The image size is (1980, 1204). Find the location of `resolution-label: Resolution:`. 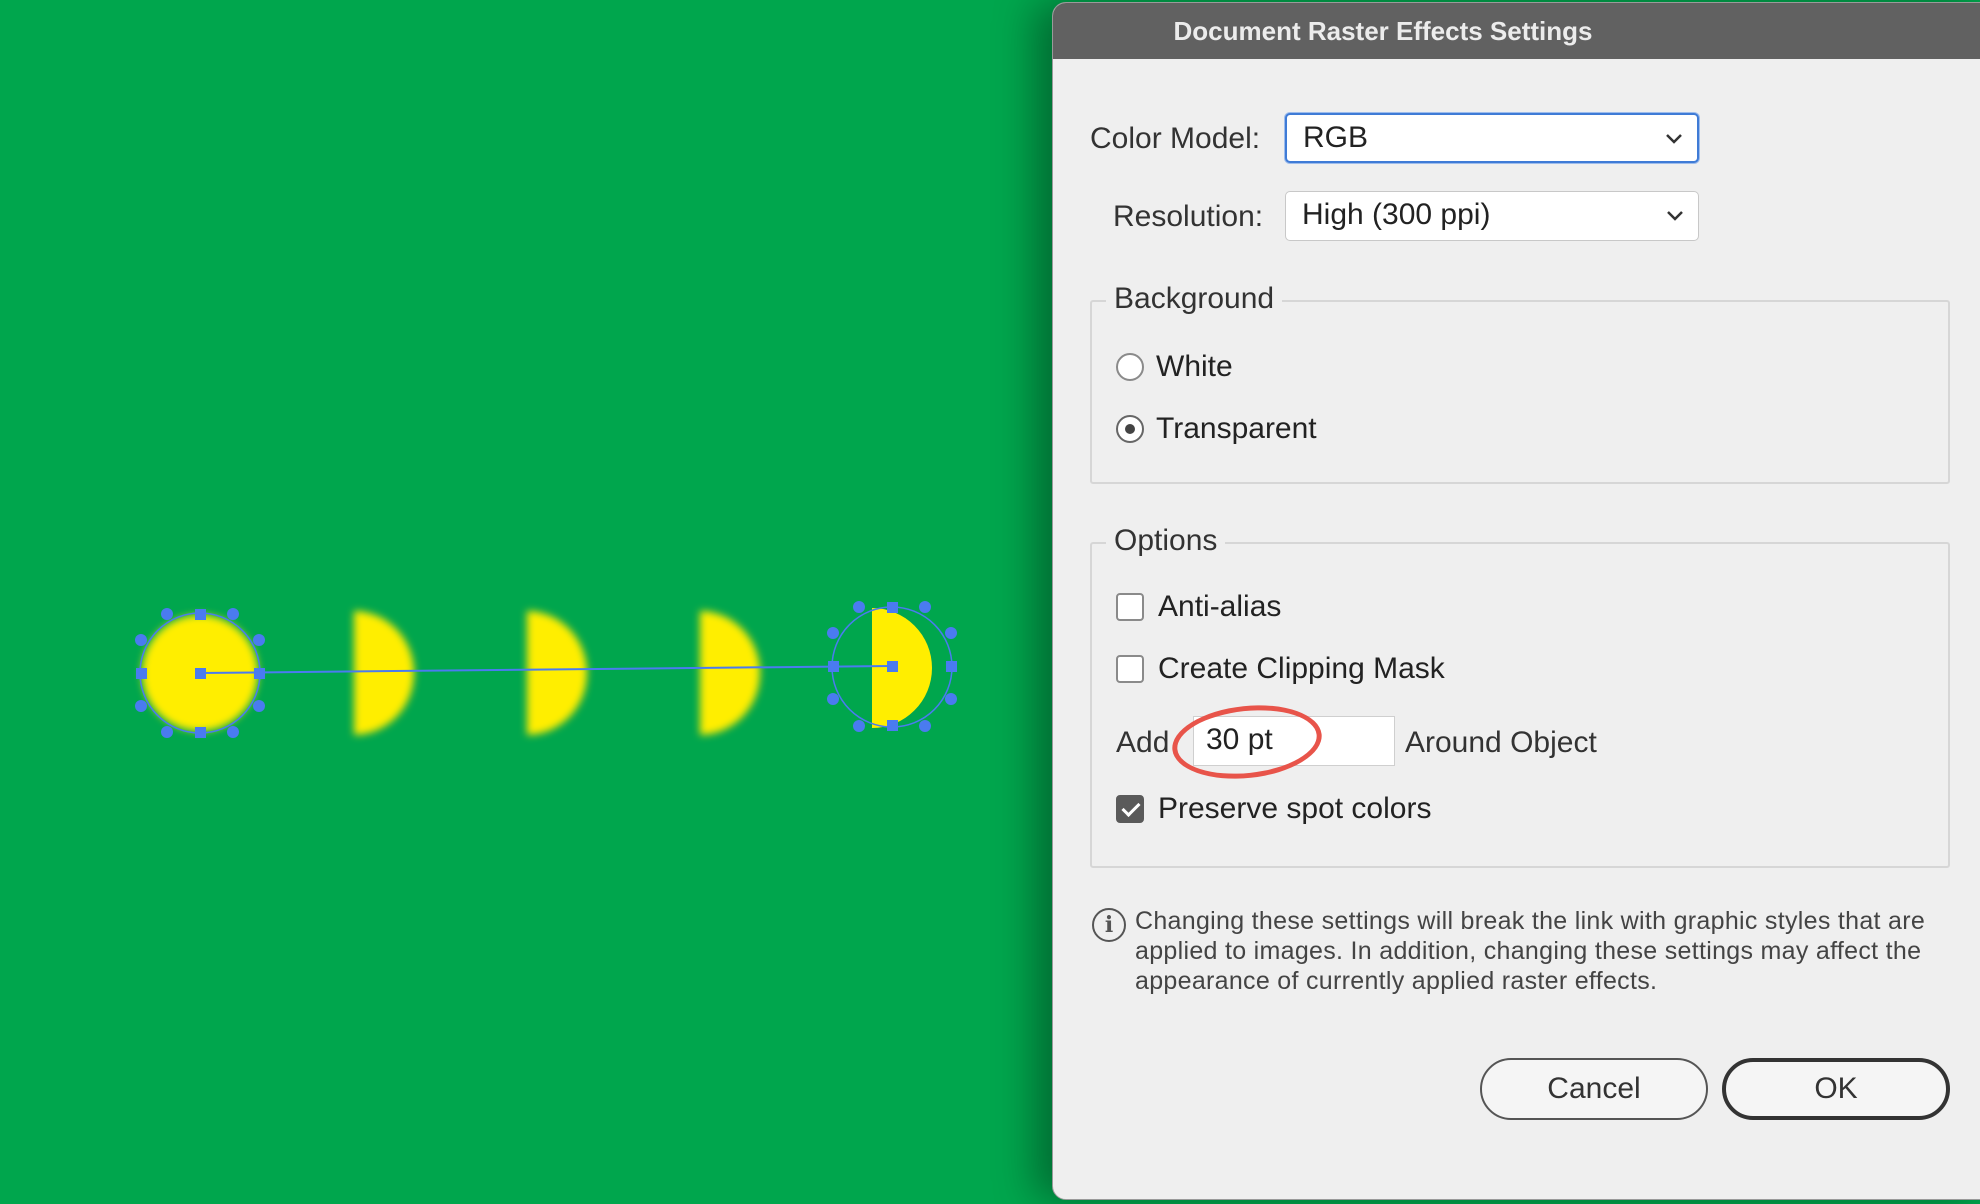

resolution-label: Resolution: is located at coordinates (1188, 216).